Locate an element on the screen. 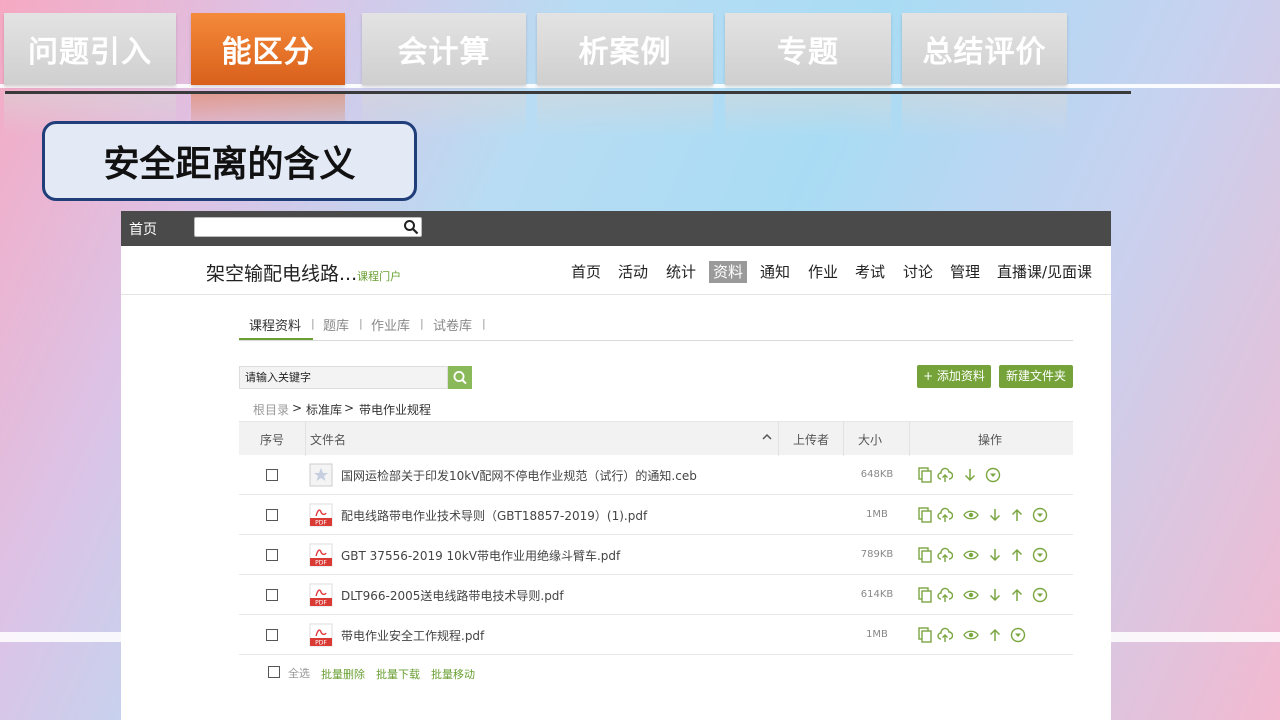 Image resolution: width=1280 pixels, height=720 pixels. nav-homework: 作业 is located at coordinates (823, 272).